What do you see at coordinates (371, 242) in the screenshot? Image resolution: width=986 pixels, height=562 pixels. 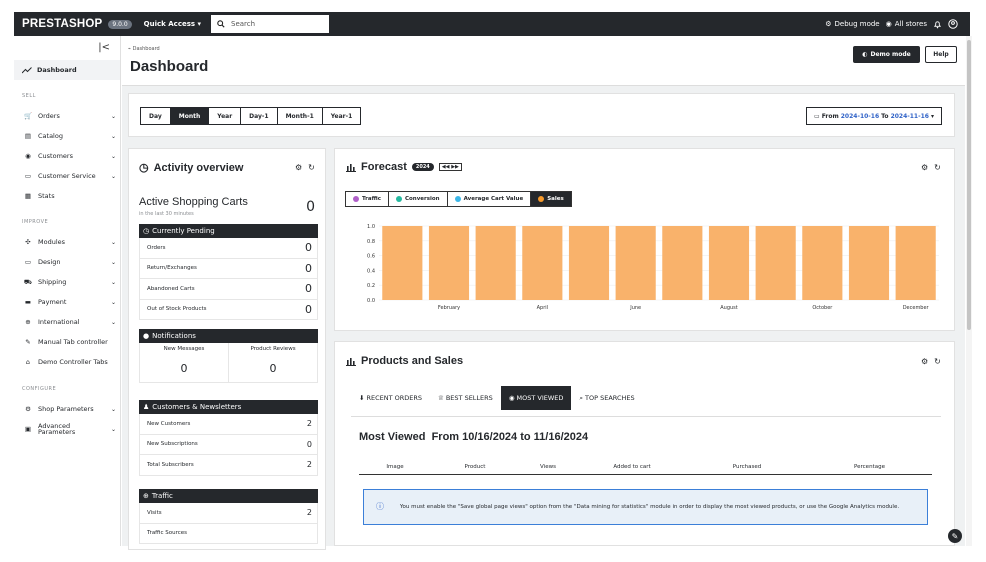 I see `y-tick-label: 0.8` at bounding box center [371, 242].